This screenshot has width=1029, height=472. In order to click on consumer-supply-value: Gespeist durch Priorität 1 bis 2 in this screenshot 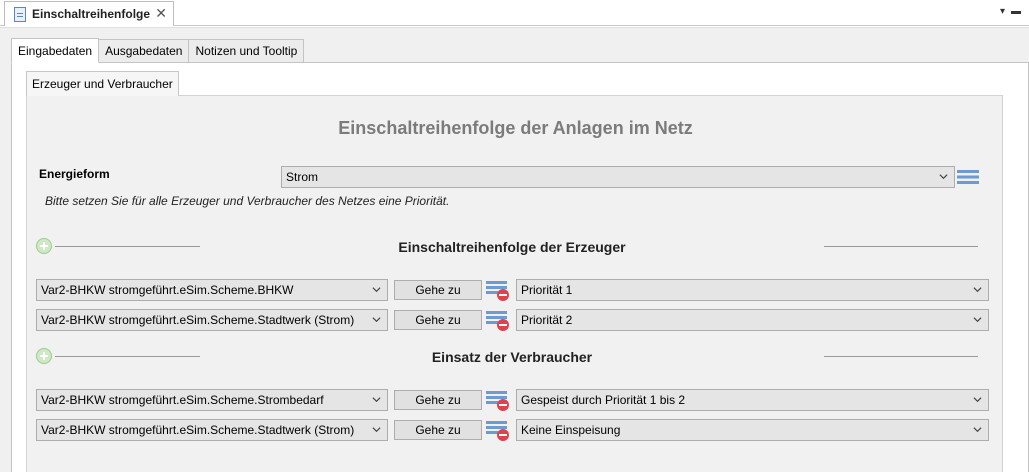, I will do `click(603, 400)`.